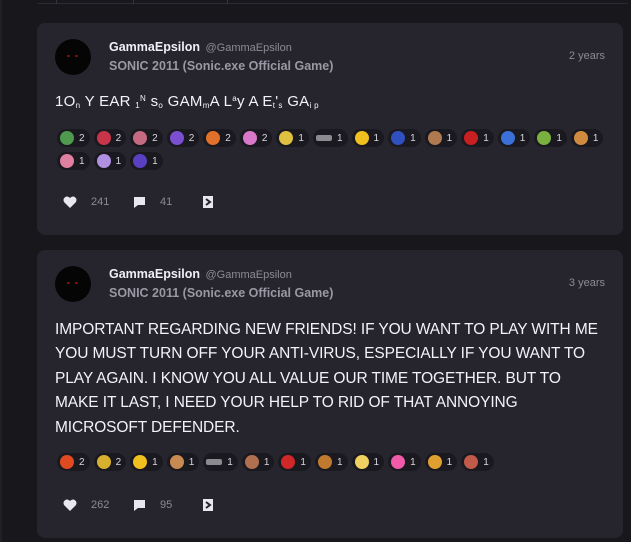 The width and height of the screenshot is (631, 542). Describe the element at coordinates (544, 138) in the screenshot. I see `green-leaf-icon` at that location.